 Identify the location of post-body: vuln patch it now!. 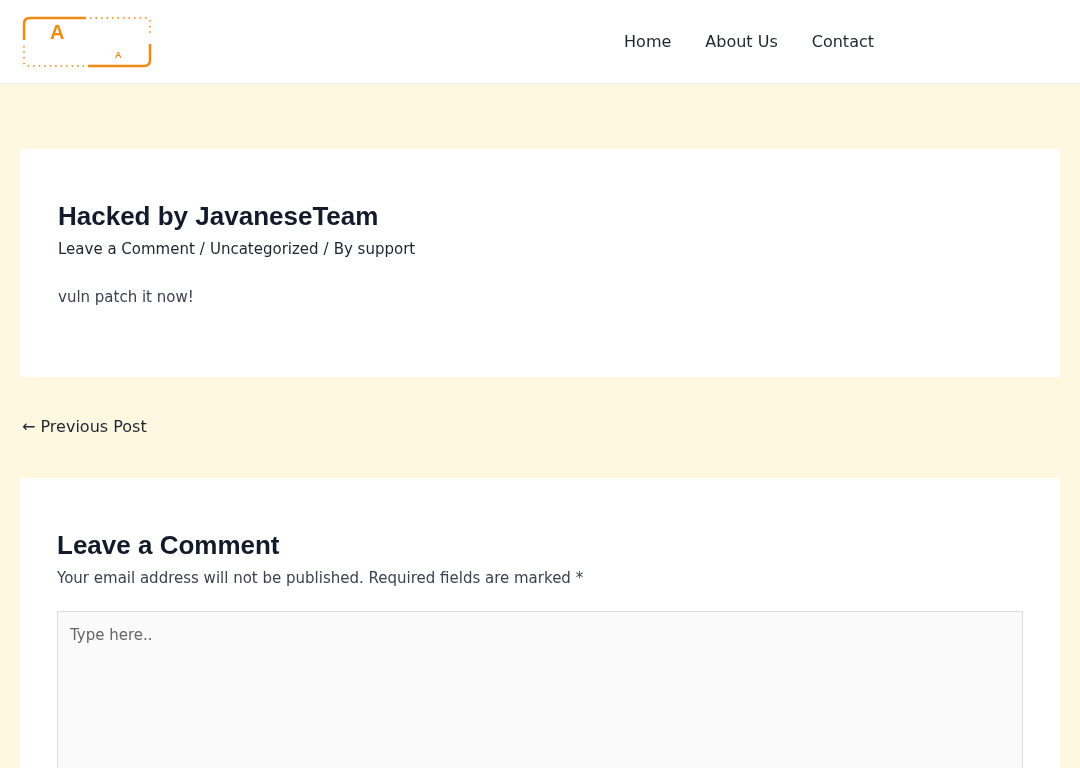
(126, 297).